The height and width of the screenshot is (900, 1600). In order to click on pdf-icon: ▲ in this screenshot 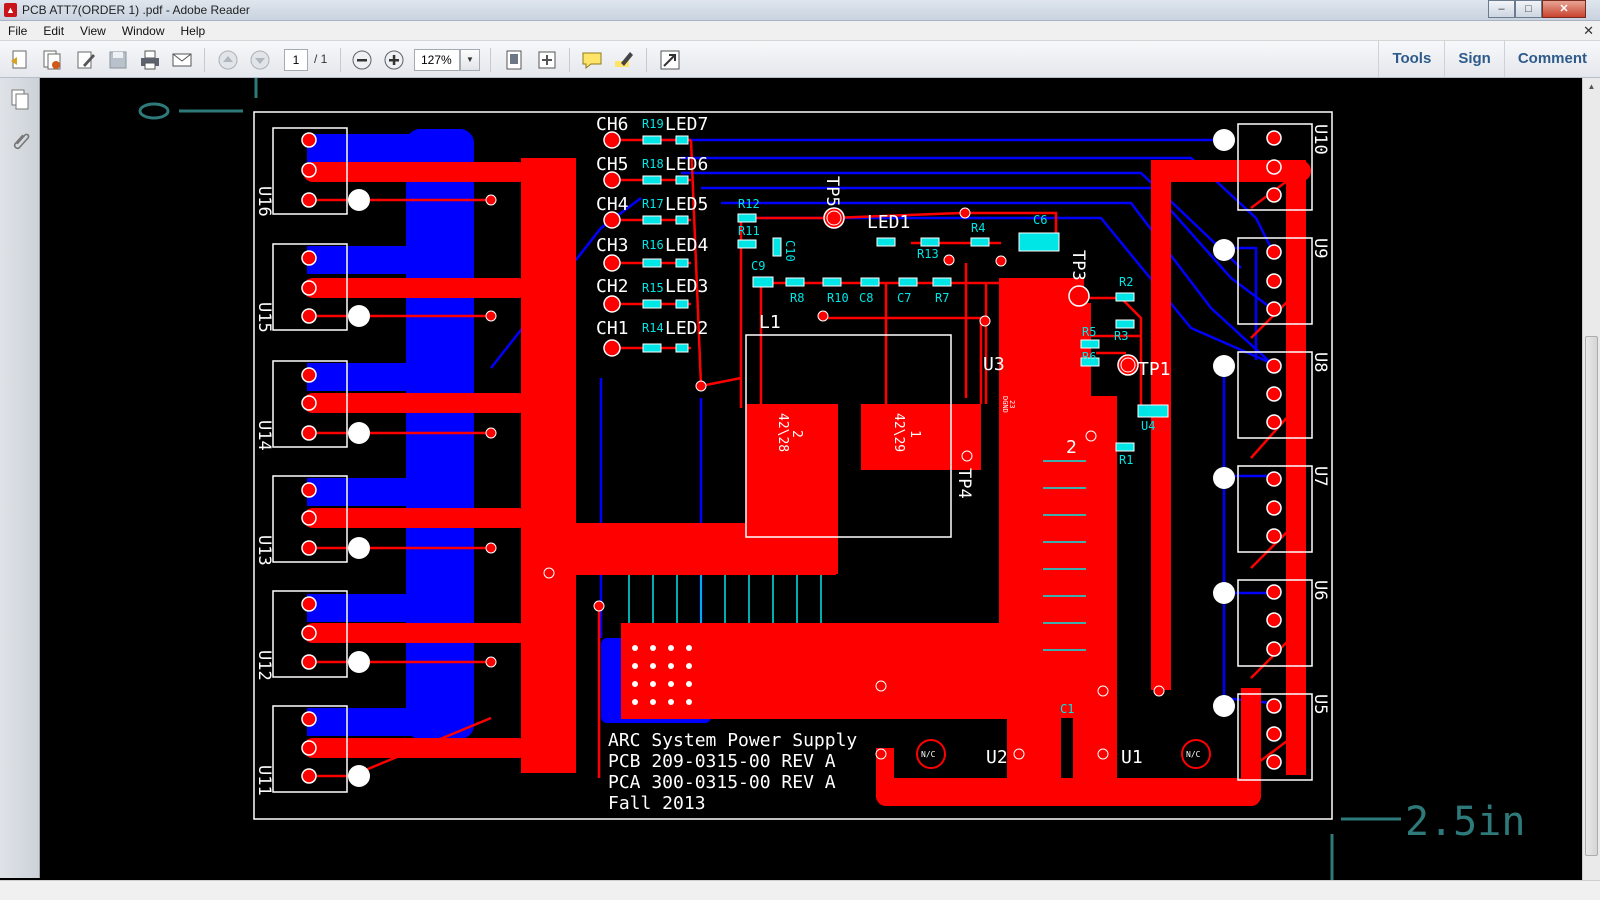, I will do `click(10, 10)`.